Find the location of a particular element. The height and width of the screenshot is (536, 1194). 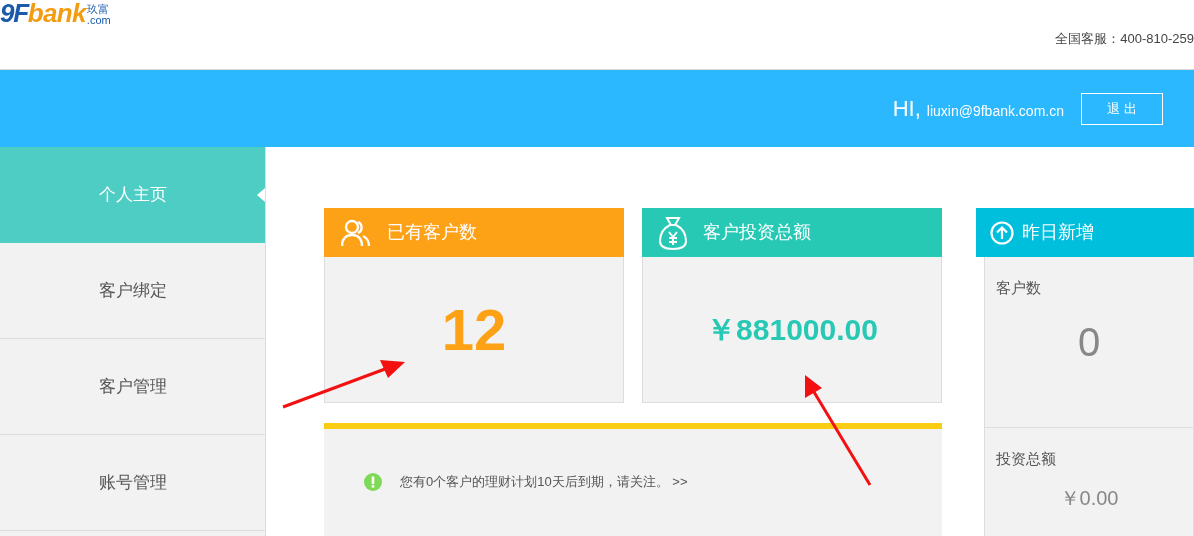

stat-label: 投资总额 is located at coordinates (1026, 459).